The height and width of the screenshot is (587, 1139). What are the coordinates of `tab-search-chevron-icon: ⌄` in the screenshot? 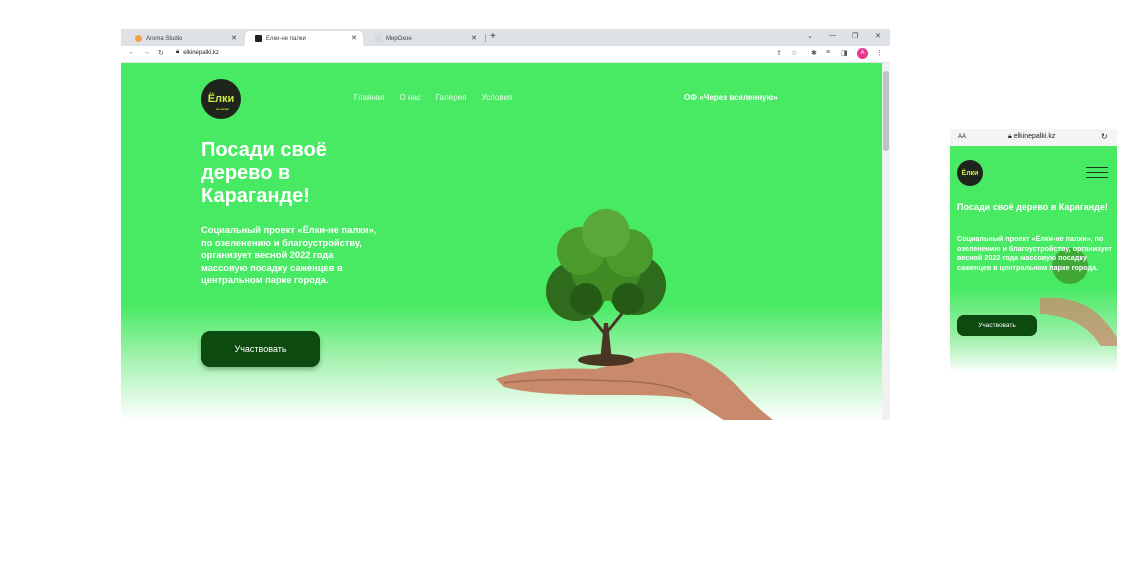 It's located at (810, 36).